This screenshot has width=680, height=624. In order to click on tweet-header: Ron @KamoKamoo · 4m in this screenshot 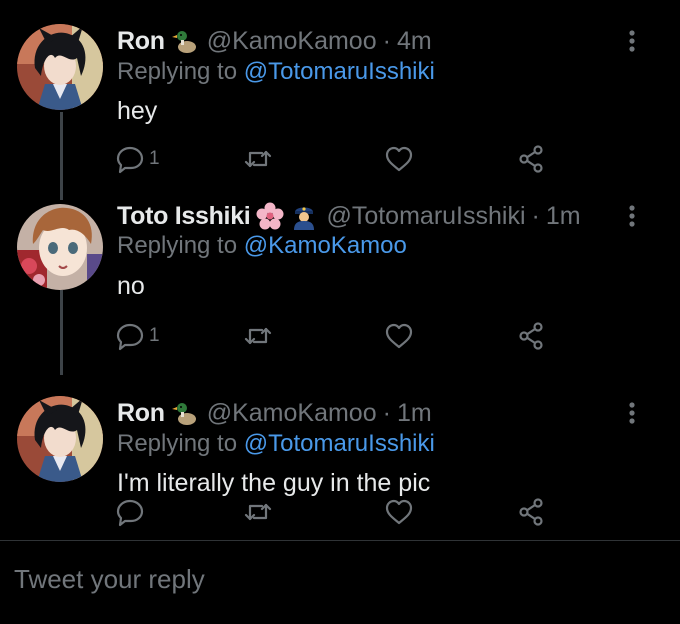, I will do `click(274, 41)`.